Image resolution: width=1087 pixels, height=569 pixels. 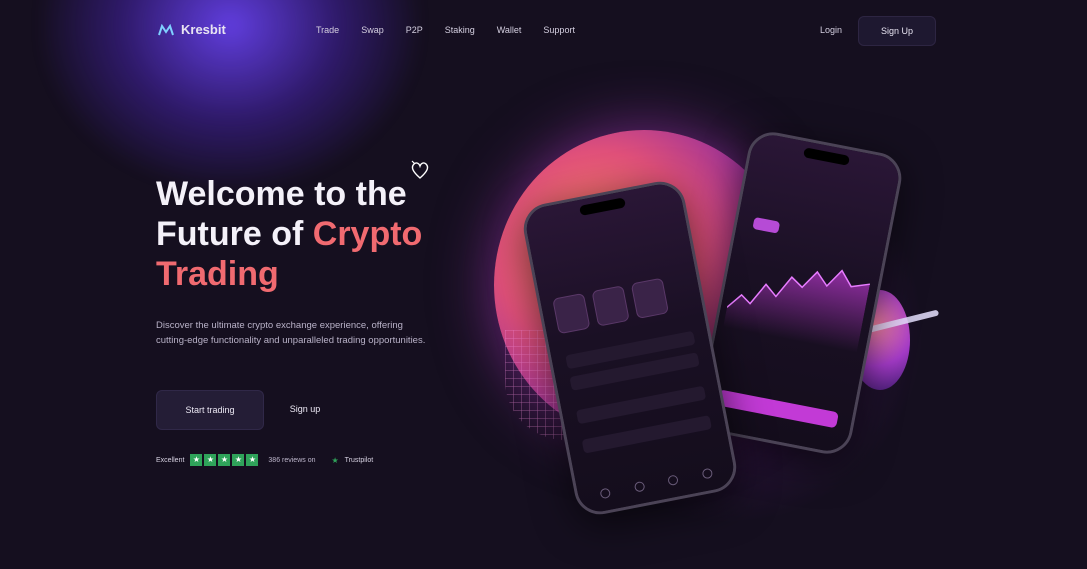 What do you see at coordinates (460, 30) in the screenshot?
I see `nav-link-staking: Staking` at bounding box center [460, 30].